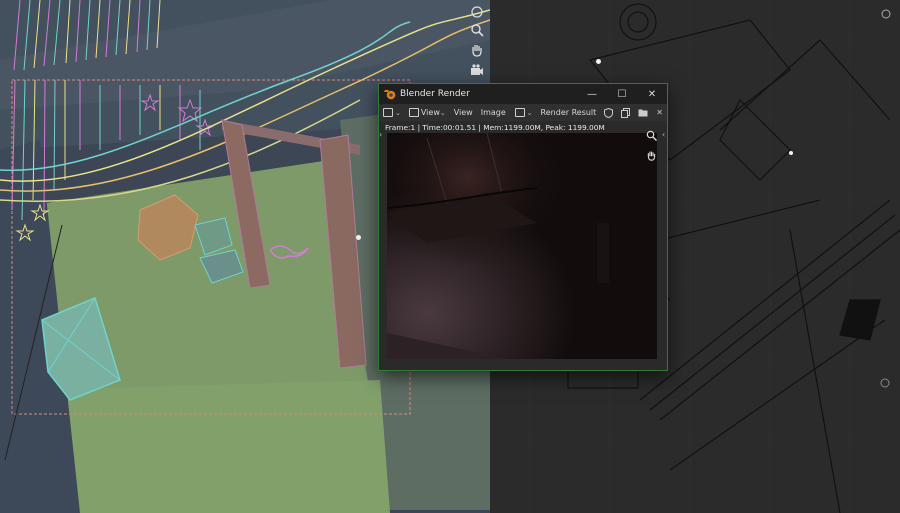 The height and width of the screenshot is (513, 900). Describe the element at coordinates (659, 112) in the screenshot. I see `unlink-close-icon: ✕` at that location.